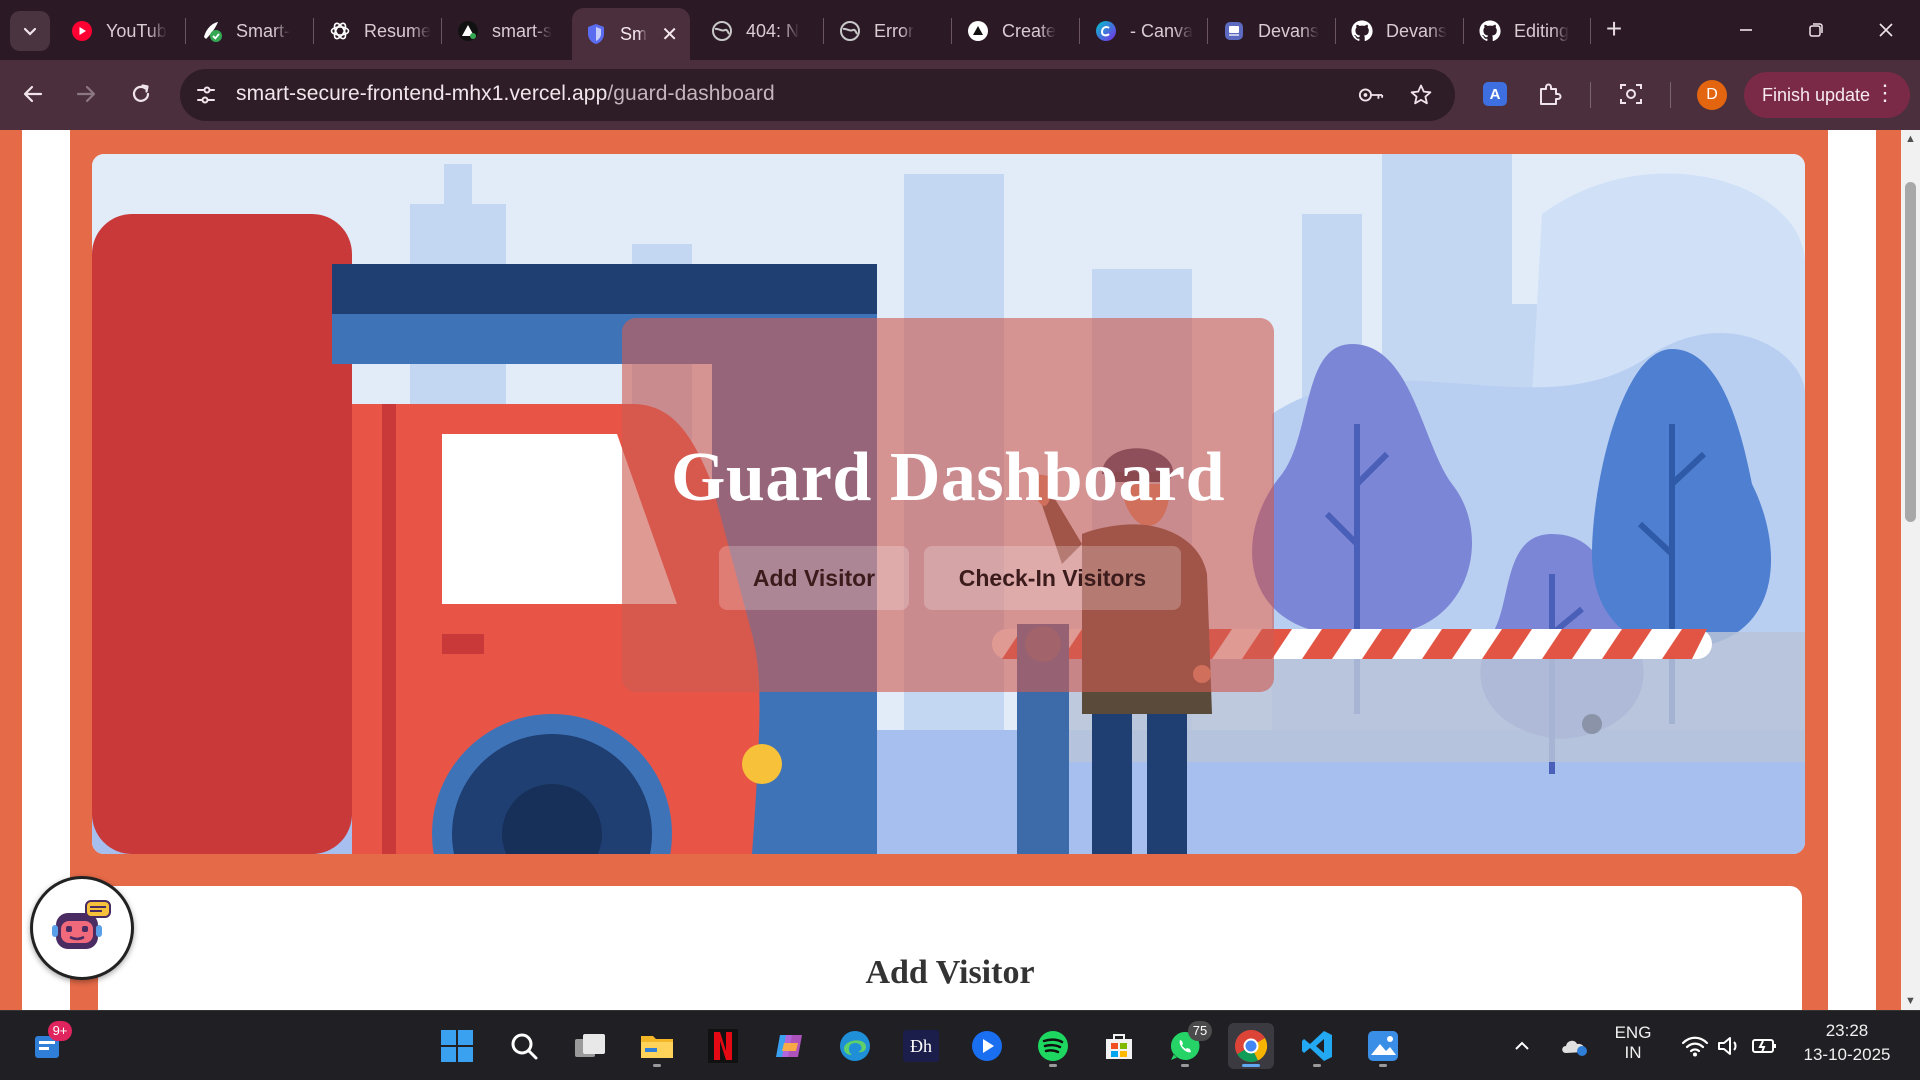  I want to click on store-button, so click(1119, 1046).